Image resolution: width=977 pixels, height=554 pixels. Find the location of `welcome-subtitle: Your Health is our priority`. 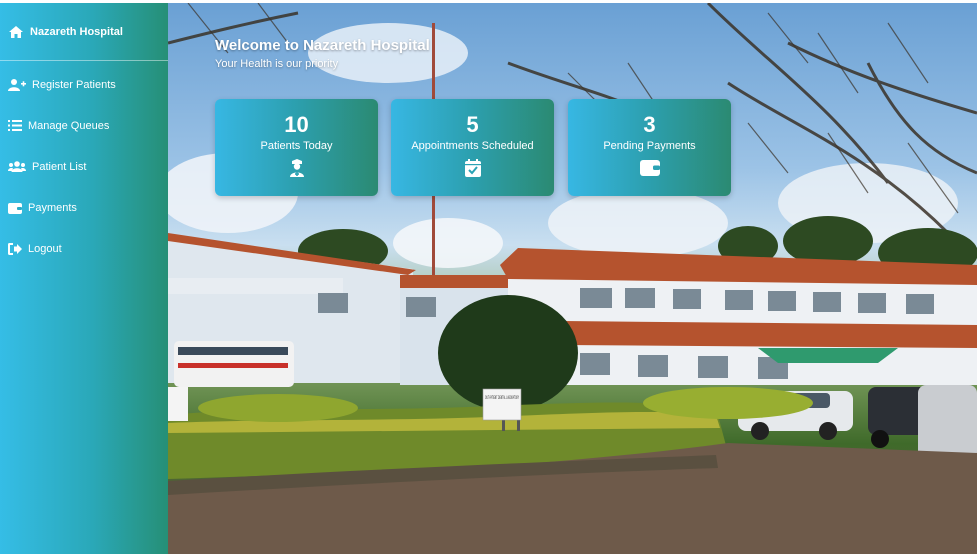

welcome-subtitle: Your Health is our priority is located at coordinates (277, 64).